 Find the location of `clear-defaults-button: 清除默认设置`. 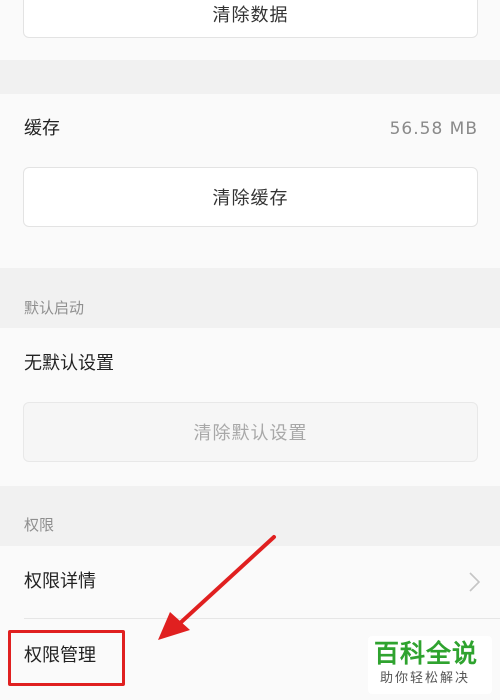

clear-defaults-button: 清除默认设置 is located at coordinates (250, 432).